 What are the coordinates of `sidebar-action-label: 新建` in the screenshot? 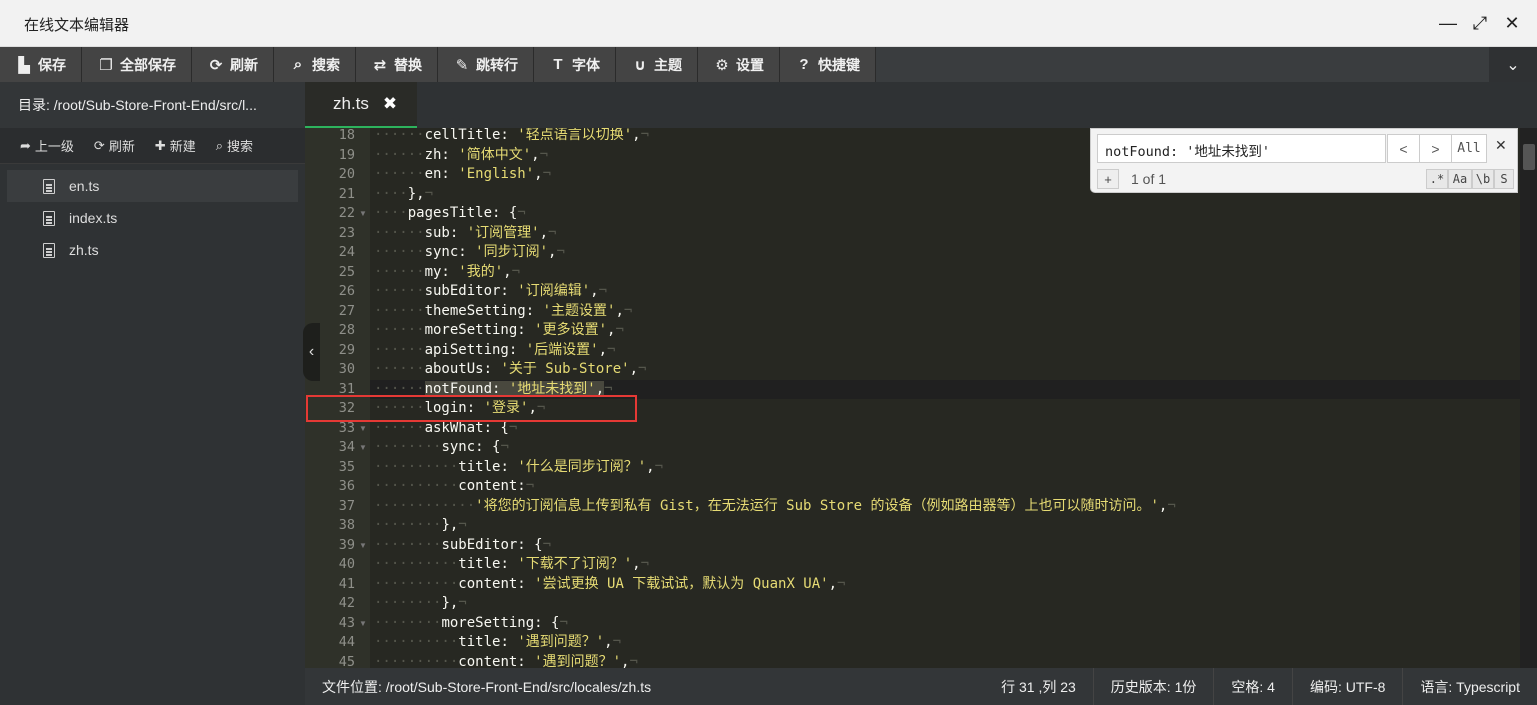 It's located at (182, 146).